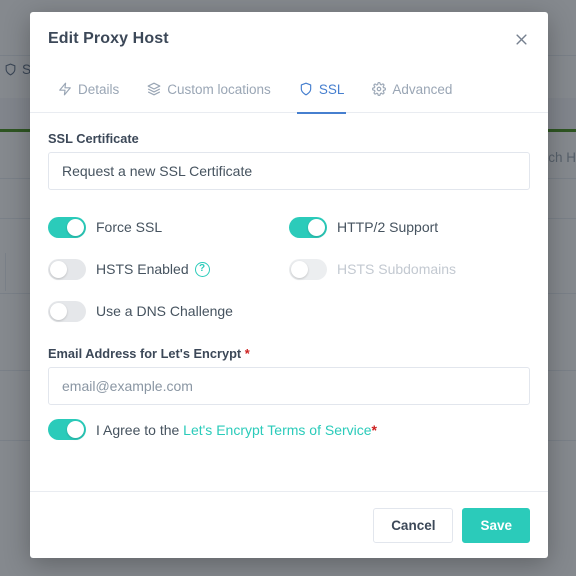  What do you see at coordinates (65, 89) in the screenshot?
I see `zap-icon` at bounding box center [65, 89].